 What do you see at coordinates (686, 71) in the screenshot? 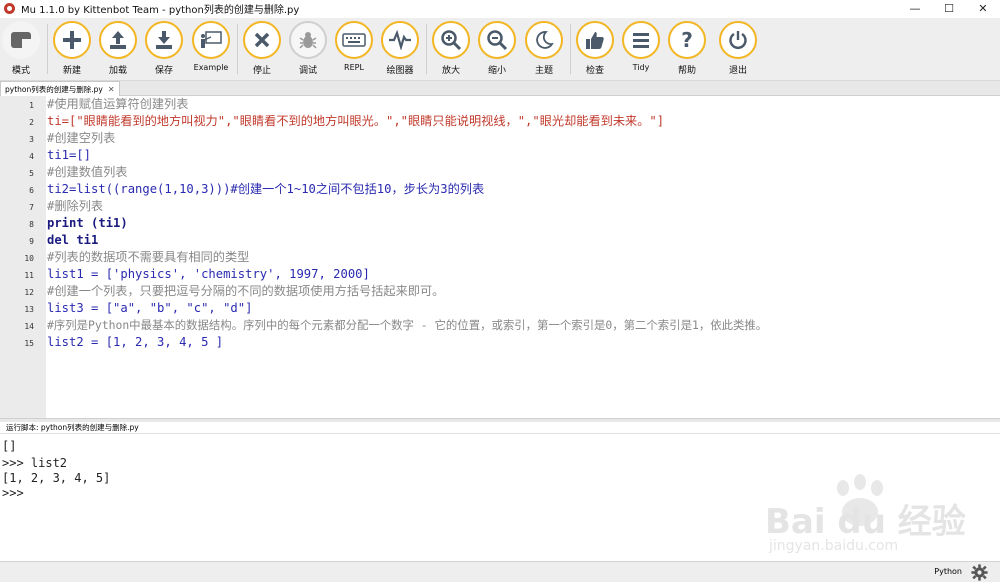
I see `help-label: 帮助` at bounding box center [686, 71].